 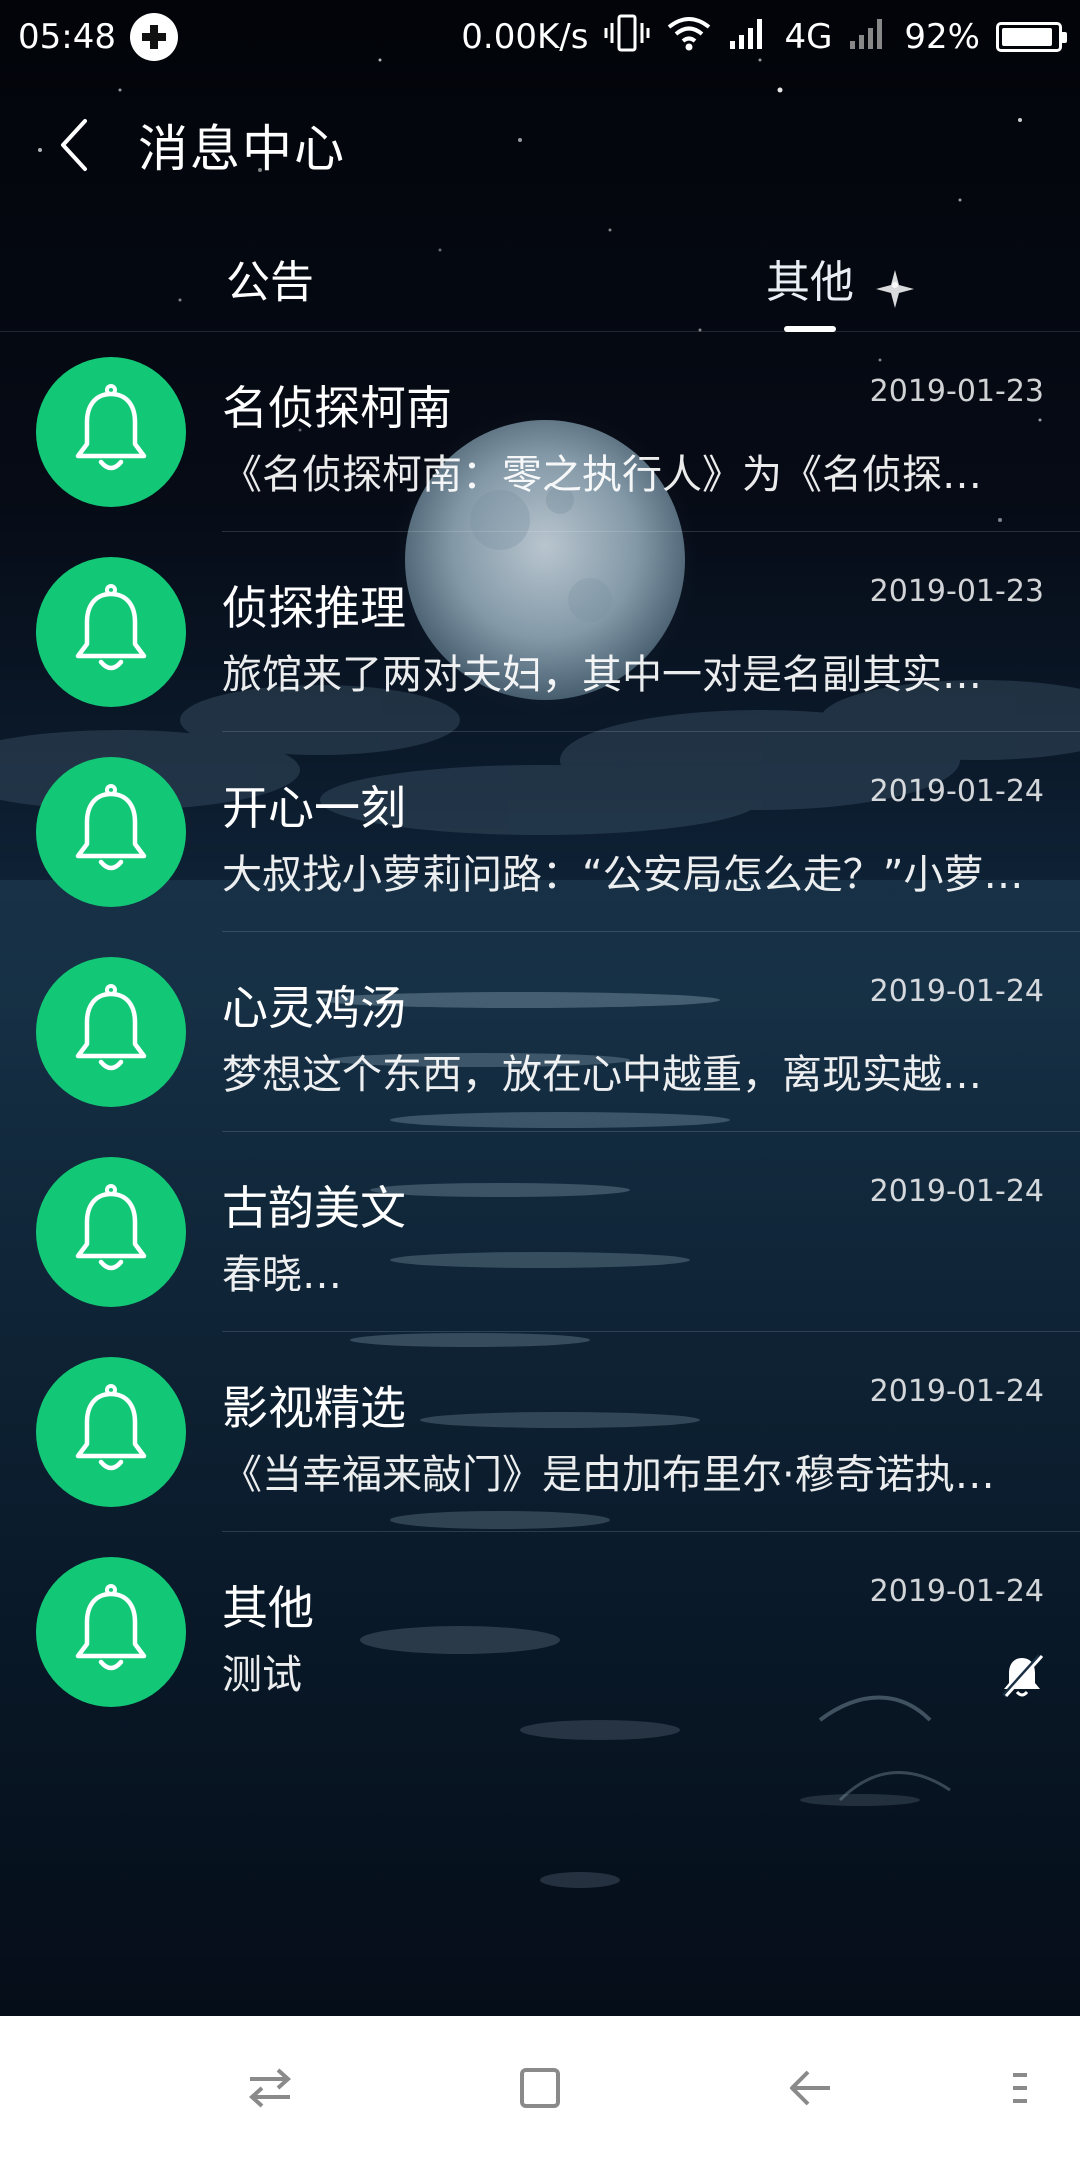 What do you see at coordinates (1027, 37) in the screenshot?
I see `battery-level` at bounding box center [1027, 37].